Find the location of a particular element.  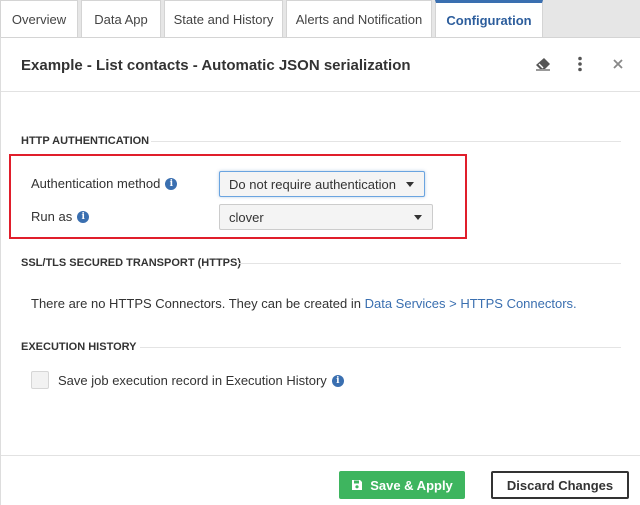

tab-overview: Overview is located at coordinates (39, 18).